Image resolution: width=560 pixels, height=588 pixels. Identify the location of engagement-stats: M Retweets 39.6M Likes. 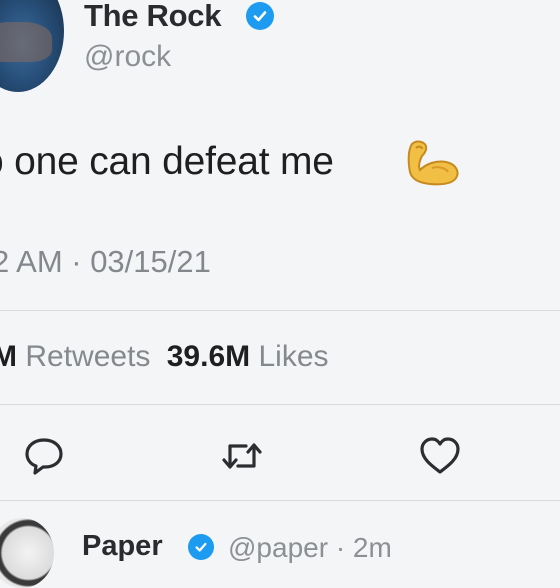
(164, 357).